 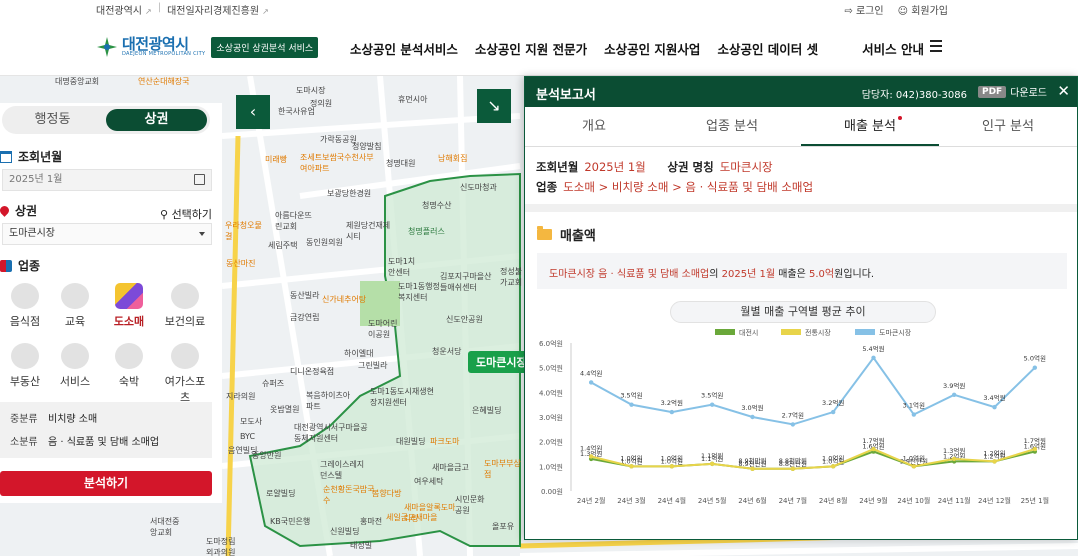 I want to click on map-label: 도마시장, so click(x=311, y=90).